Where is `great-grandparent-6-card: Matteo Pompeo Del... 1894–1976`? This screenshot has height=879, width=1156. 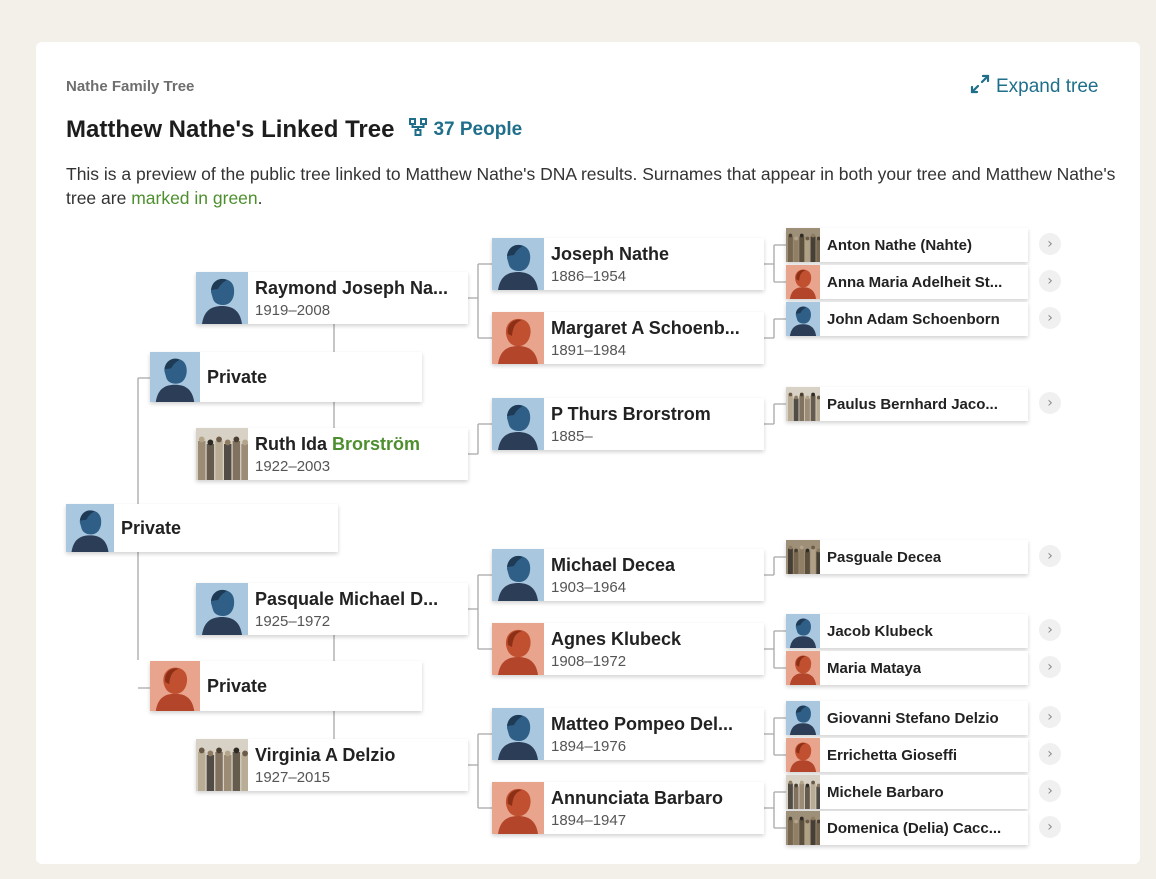
great-grandparent-6-card: Matteo Pompeo Del... 1894–1976 is located at coordinates (628, 734).